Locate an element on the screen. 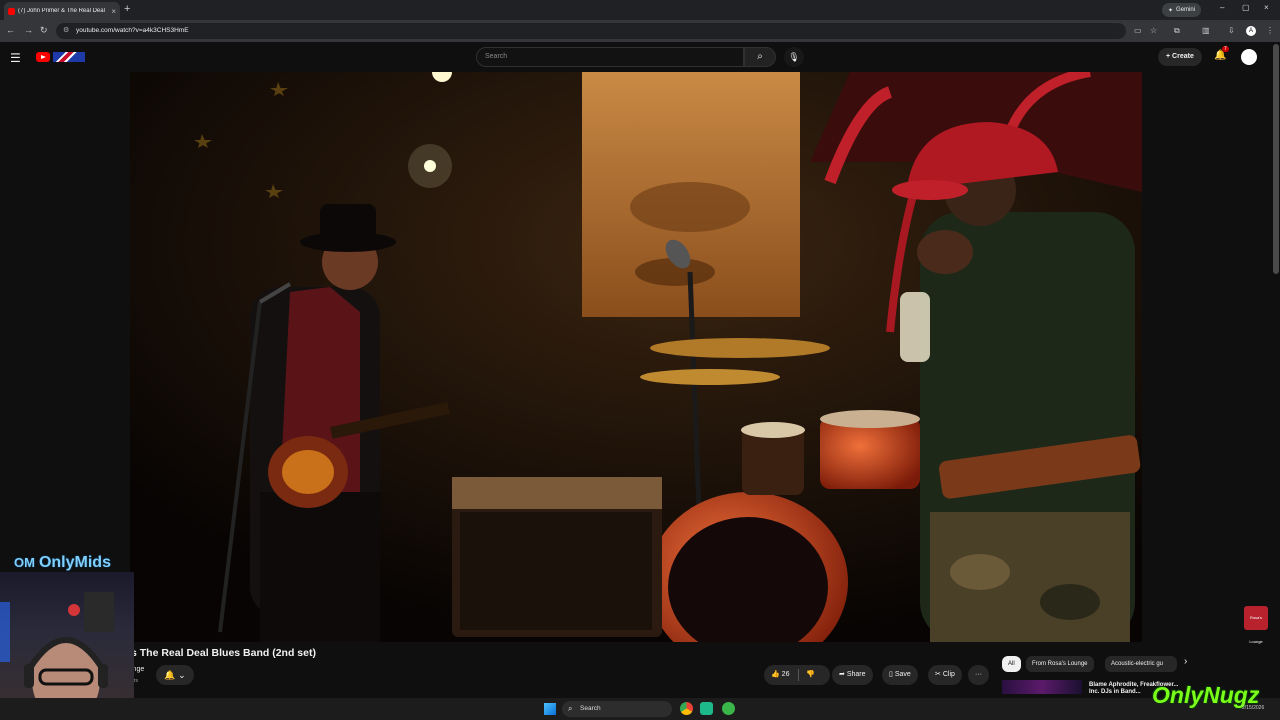  chevron-right-icon: › is located at coordinates (1185, 661).